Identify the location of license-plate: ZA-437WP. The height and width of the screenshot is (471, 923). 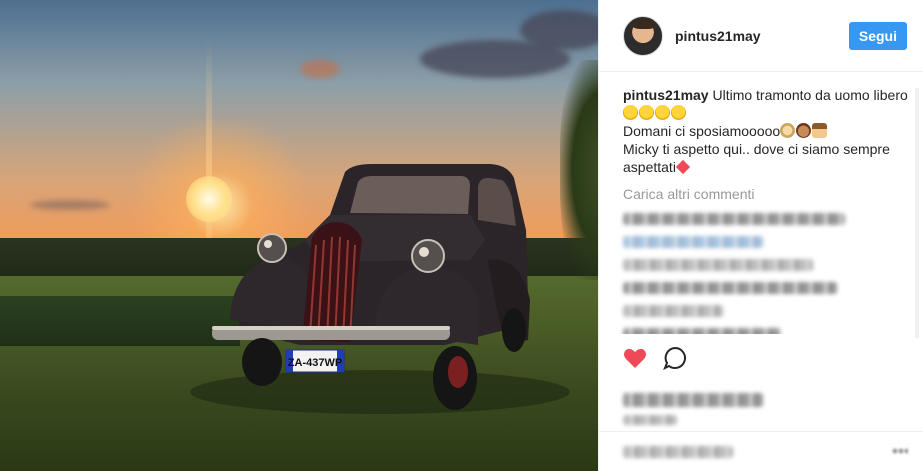
(315, 363).